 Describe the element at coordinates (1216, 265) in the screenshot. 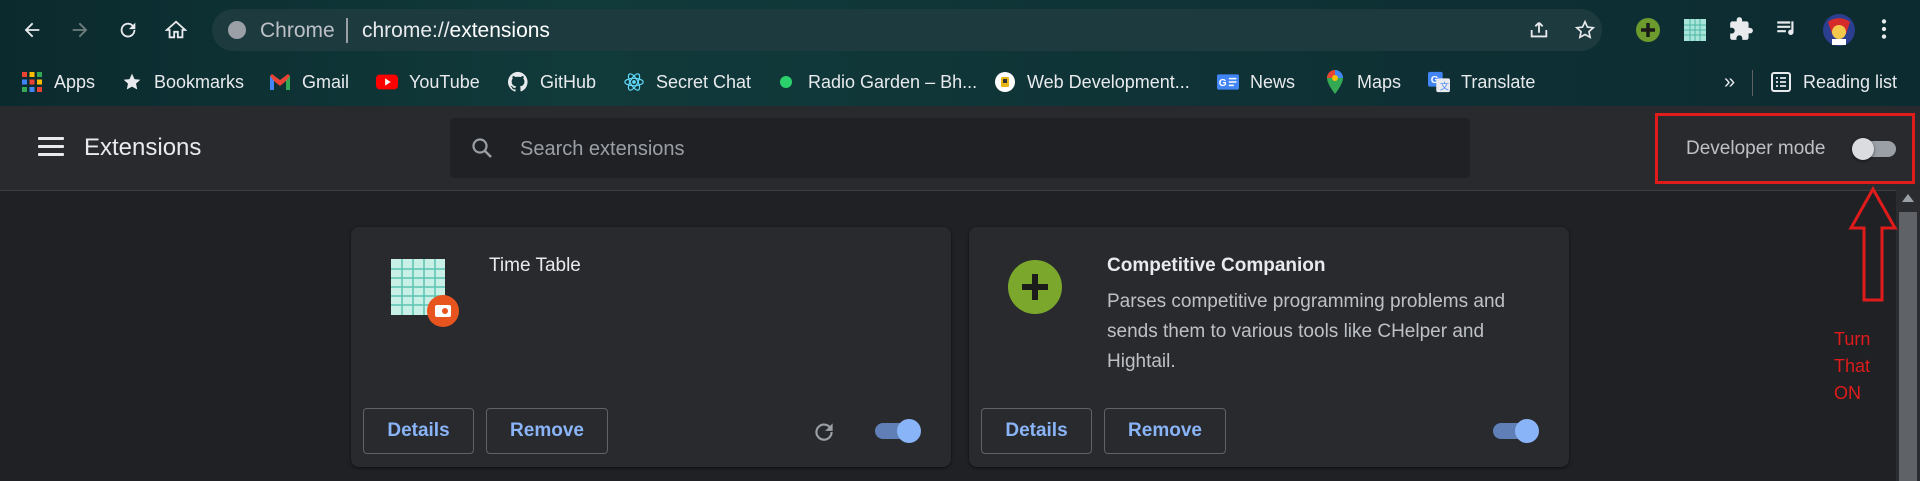

I see `extension-name: Competitive Companion` at that location.